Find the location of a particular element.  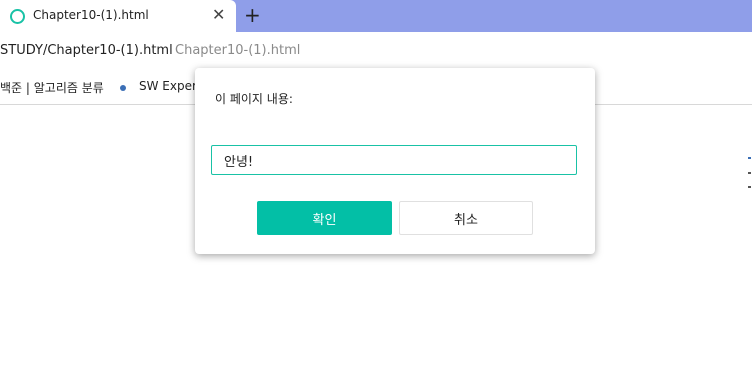

bookmark-sw-expert: SW Expert is located at coordinates (170, 86).